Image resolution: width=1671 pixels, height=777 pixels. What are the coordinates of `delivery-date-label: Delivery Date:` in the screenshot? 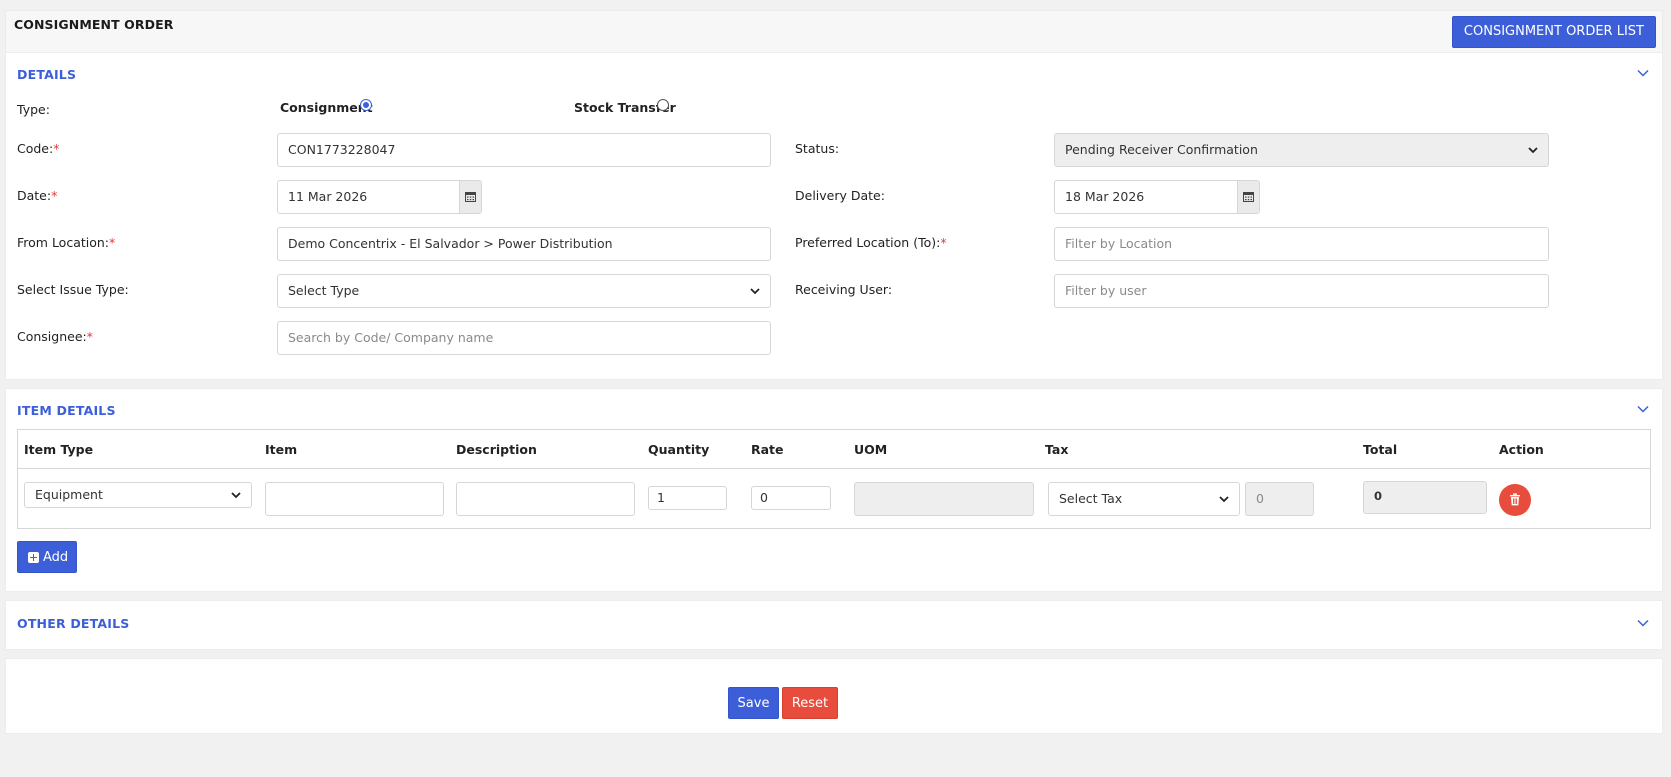 It's located at (840, 195).